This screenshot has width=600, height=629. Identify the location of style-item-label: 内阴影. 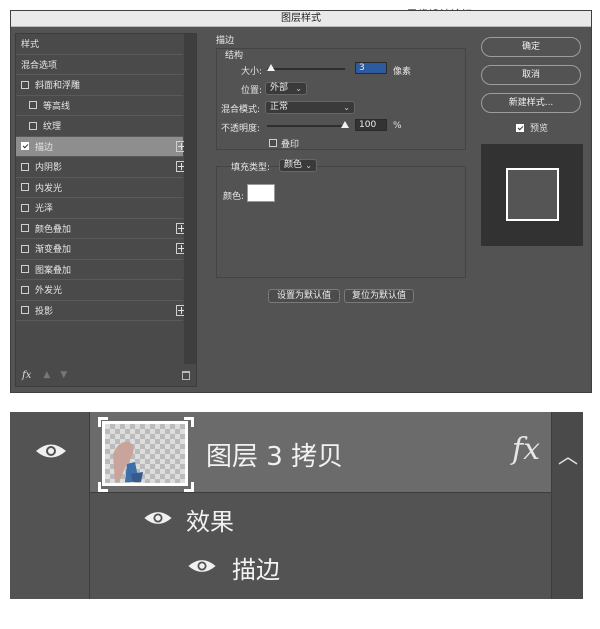
(49, 168).